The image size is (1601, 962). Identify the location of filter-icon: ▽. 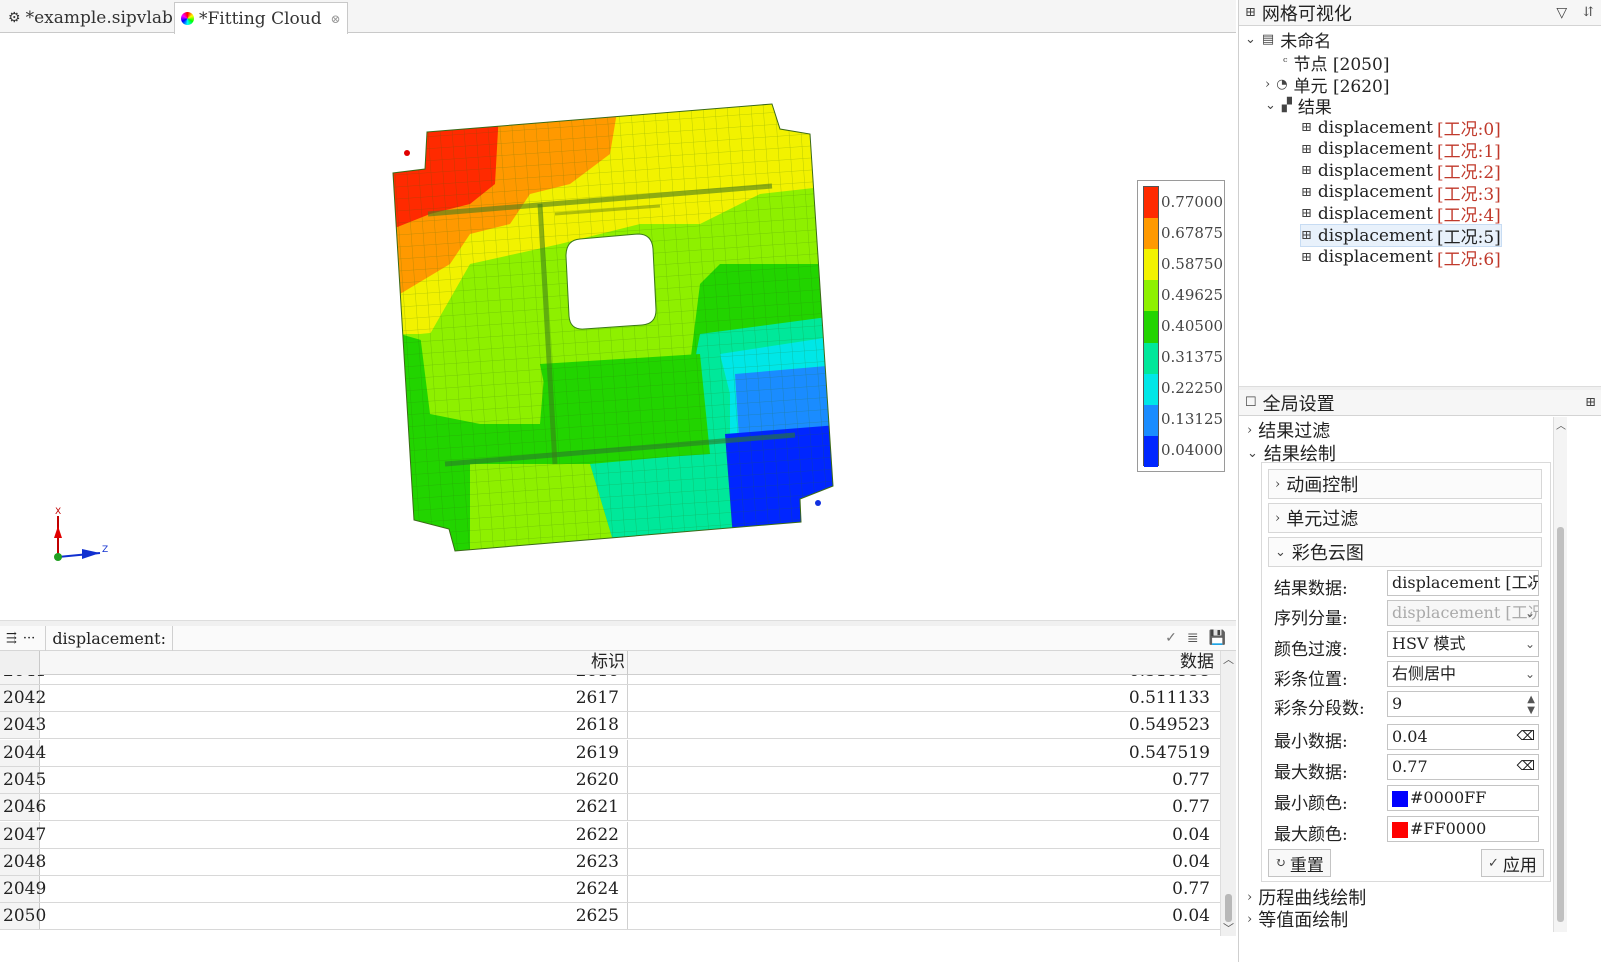
(1561, 13).